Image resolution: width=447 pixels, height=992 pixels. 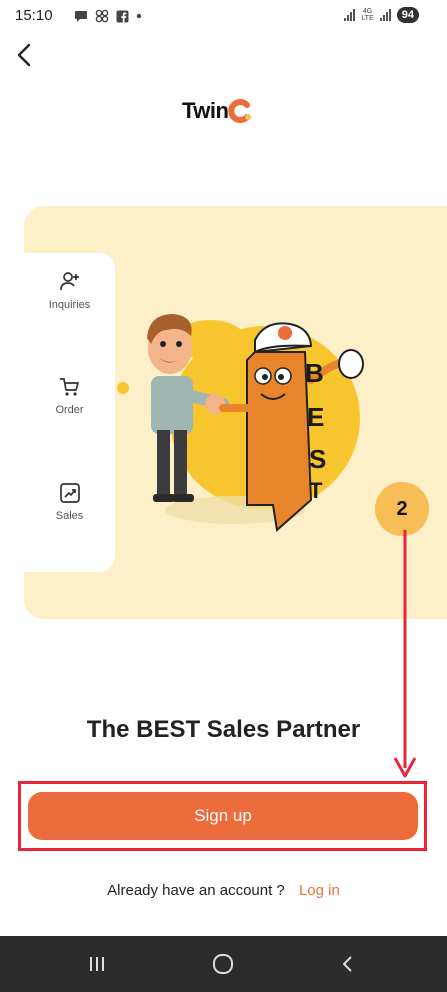 I want to click on system-nav-bar, so click(x=223, y=964).